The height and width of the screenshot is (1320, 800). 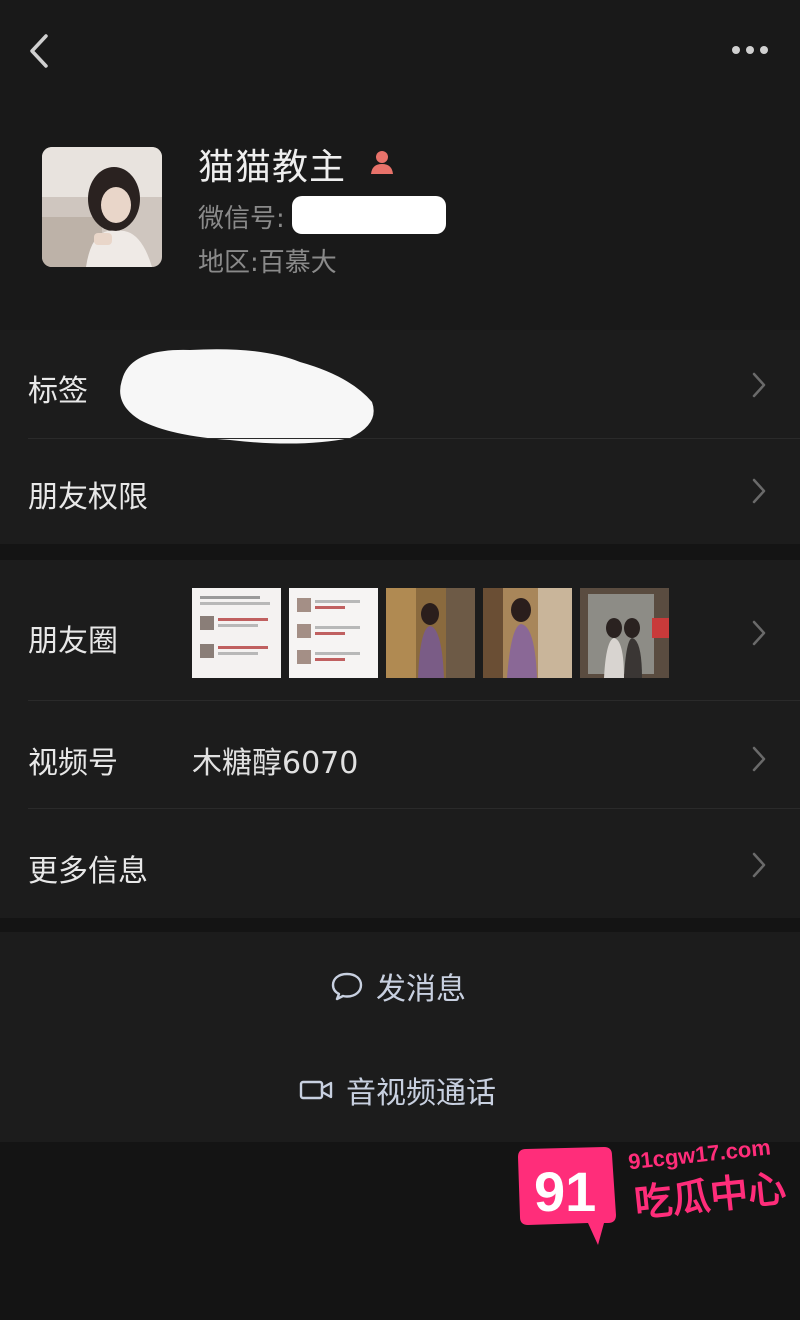 What do you see at coordinates (58, 391) in the screenshot?
I see `tags-label: 标签` at bounding box center [58, 391].